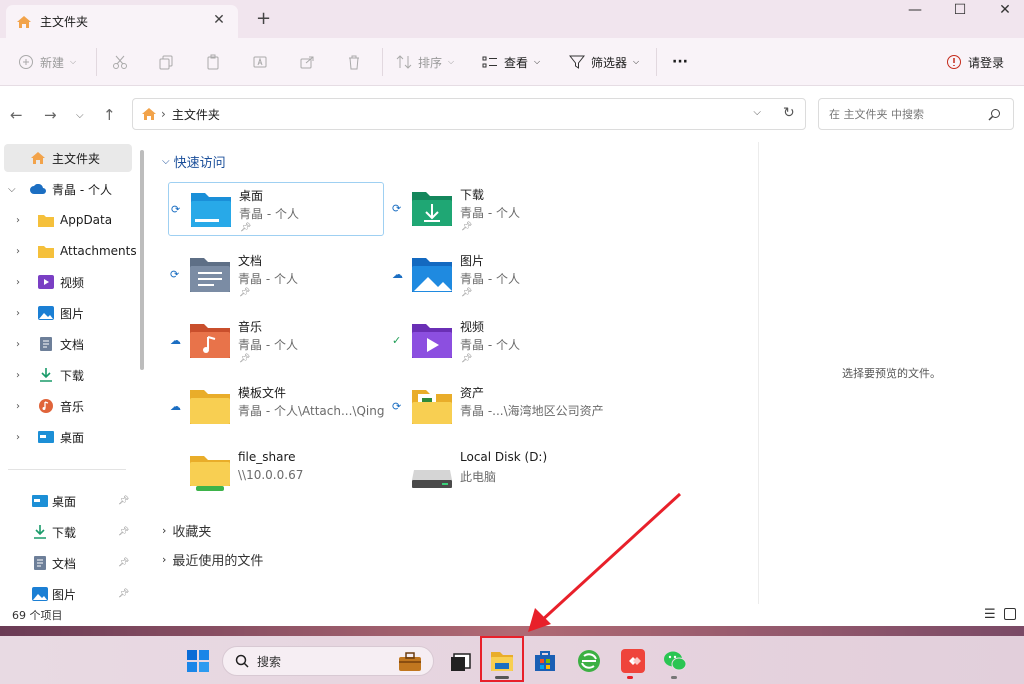 This screenshot has width=1024, height=684. What do you see at coordinates (432, 275) in the screenshot?
I see `pictures-folder-icon` at bounding box center [432, 275].